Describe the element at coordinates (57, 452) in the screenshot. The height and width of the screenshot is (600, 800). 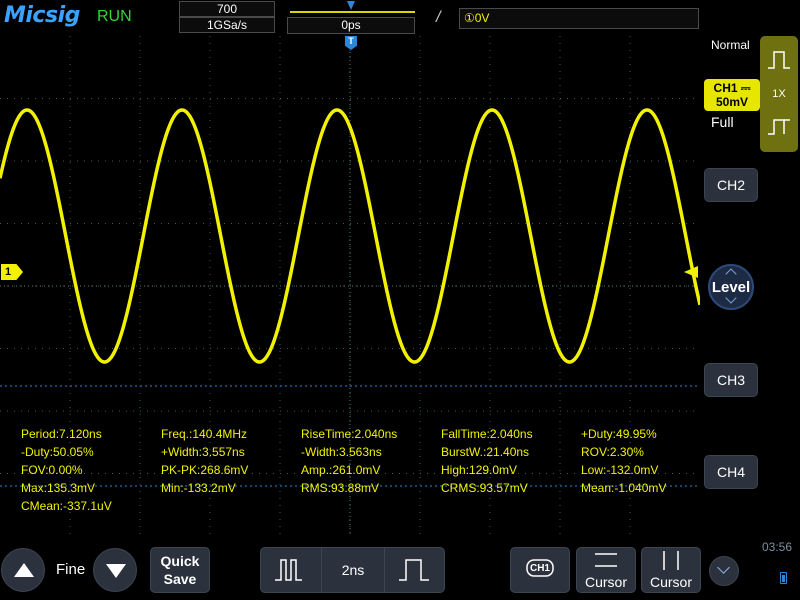
I see `measurement-item: -Duty:50.05%` at that location.